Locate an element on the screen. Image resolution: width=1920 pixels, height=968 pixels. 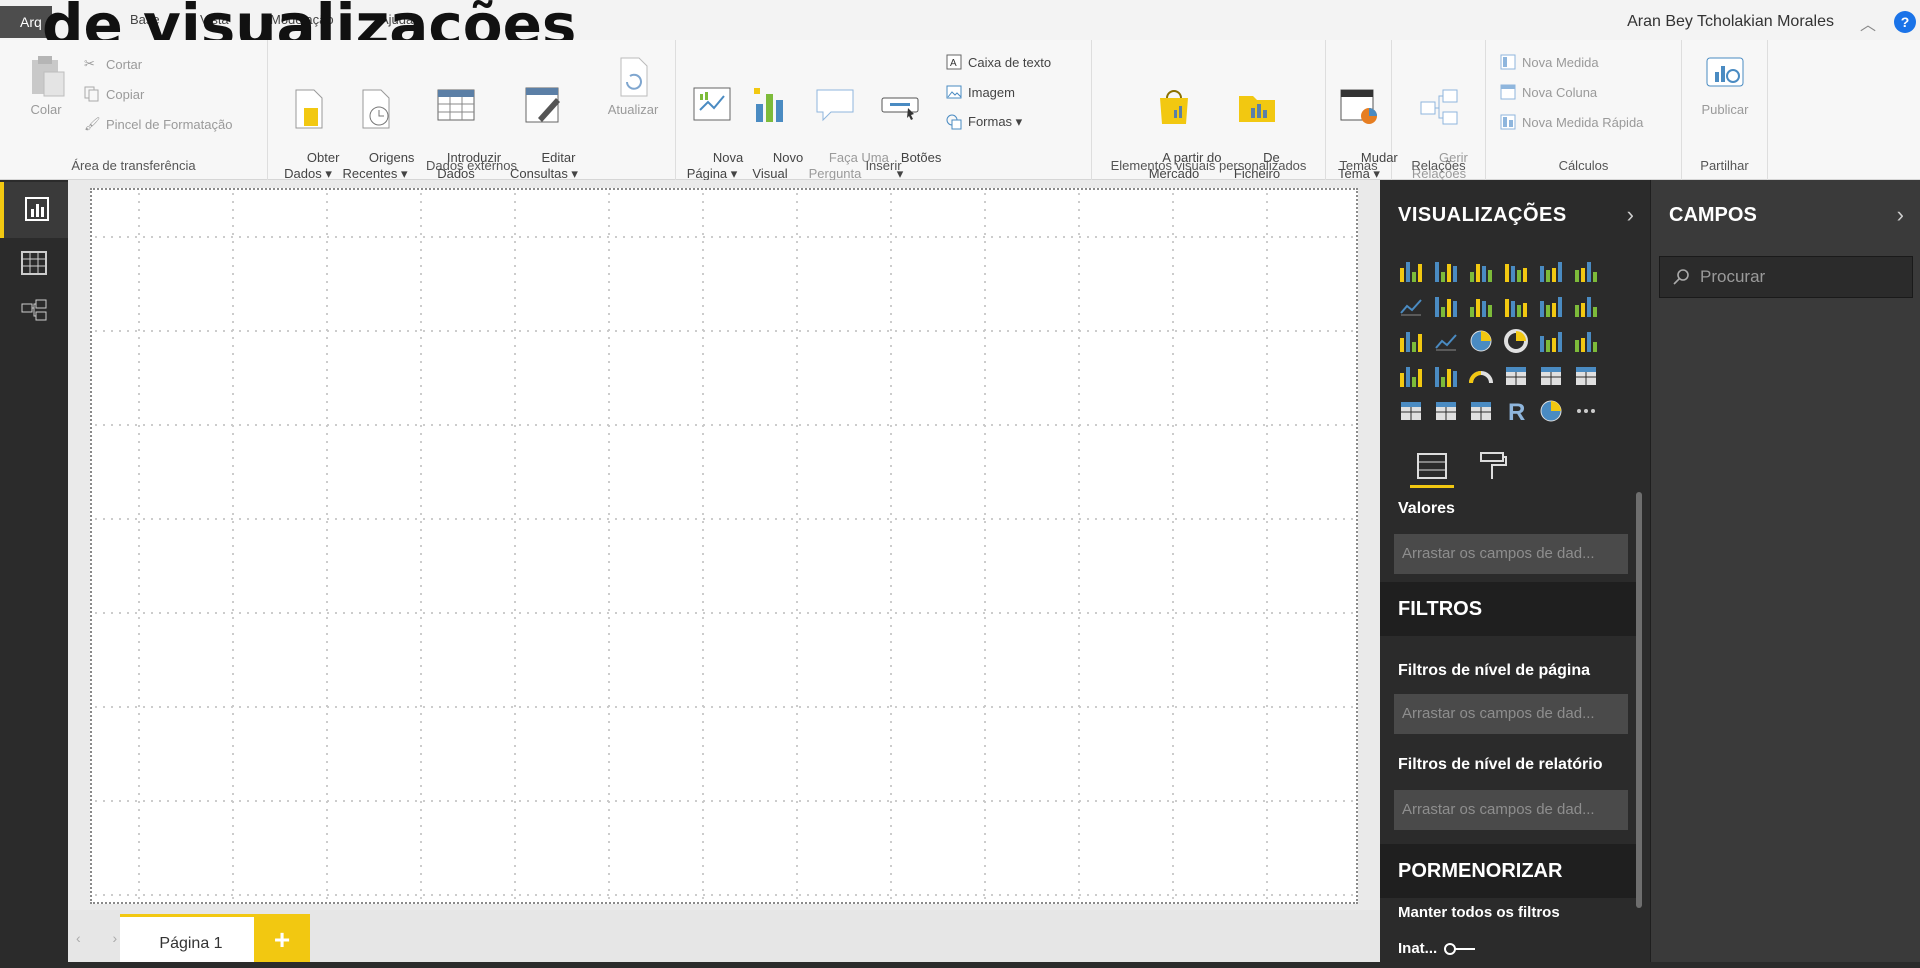
collapse-fields-icon: › is located at coordinates (1900, 215).